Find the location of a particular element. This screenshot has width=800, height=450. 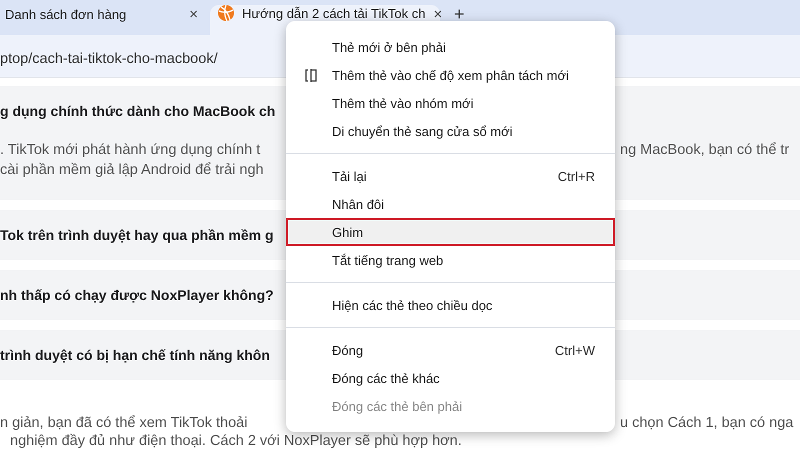

paragraph-text: cài phần mềm giả lập Android để trải ngh is located at coordinates (132, 170).